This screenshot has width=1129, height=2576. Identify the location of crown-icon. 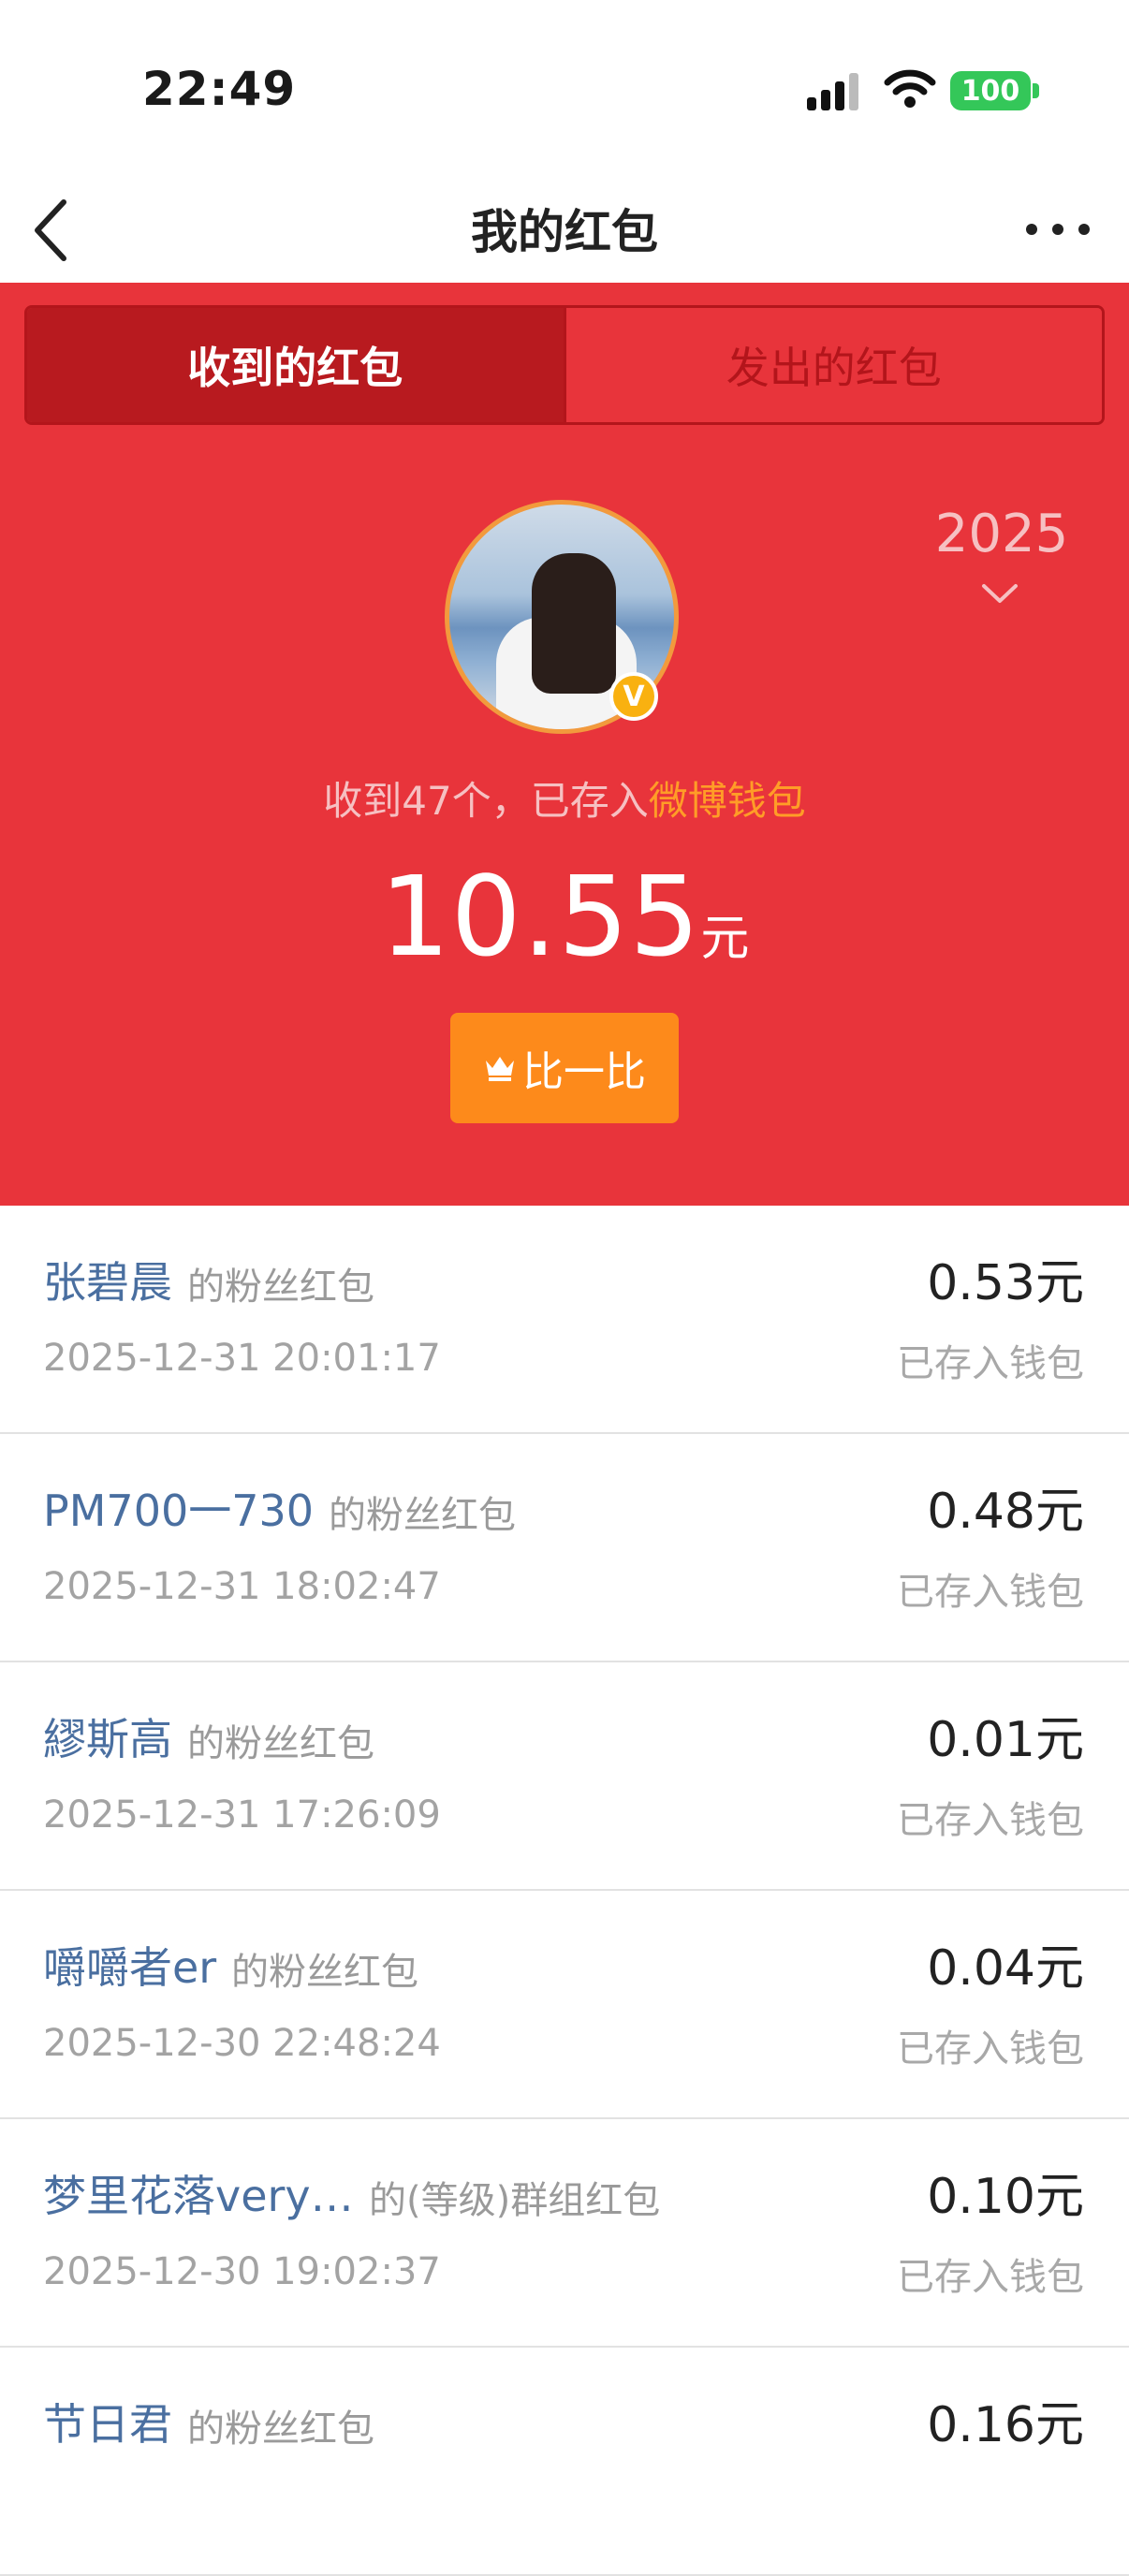
(500, 1069).